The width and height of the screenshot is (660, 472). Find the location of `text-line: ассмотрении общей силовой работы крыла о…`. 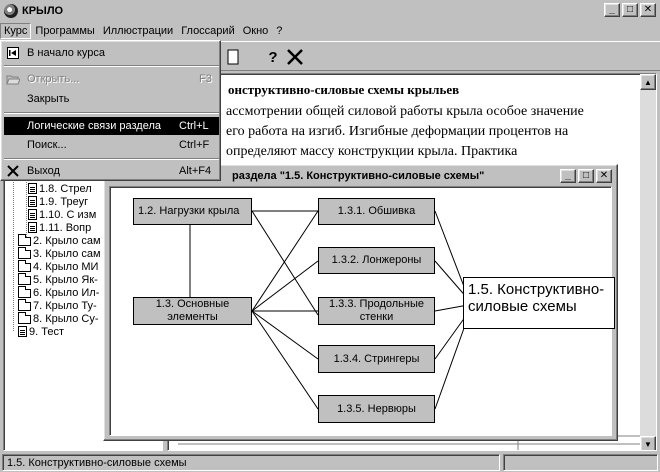

text-line: ассмотрении общей силовой работы крыла о… is located at coordinates (405, 111).